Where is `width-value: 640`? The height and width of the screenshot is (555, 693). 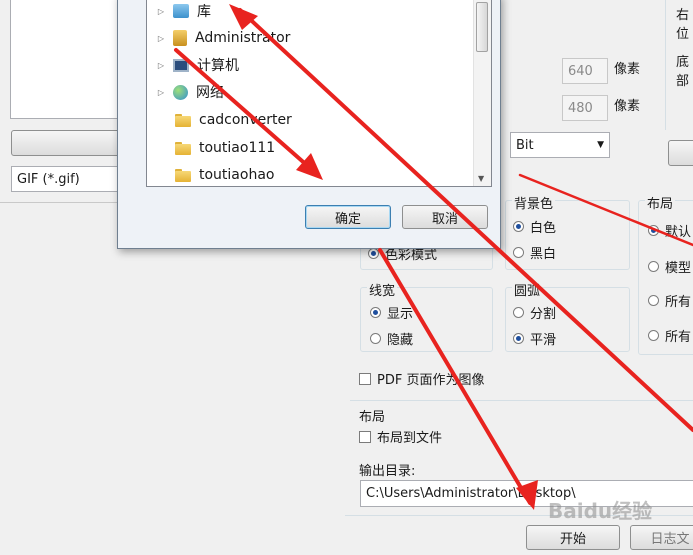
width-value: 640 is located at coordinates (580, 71).